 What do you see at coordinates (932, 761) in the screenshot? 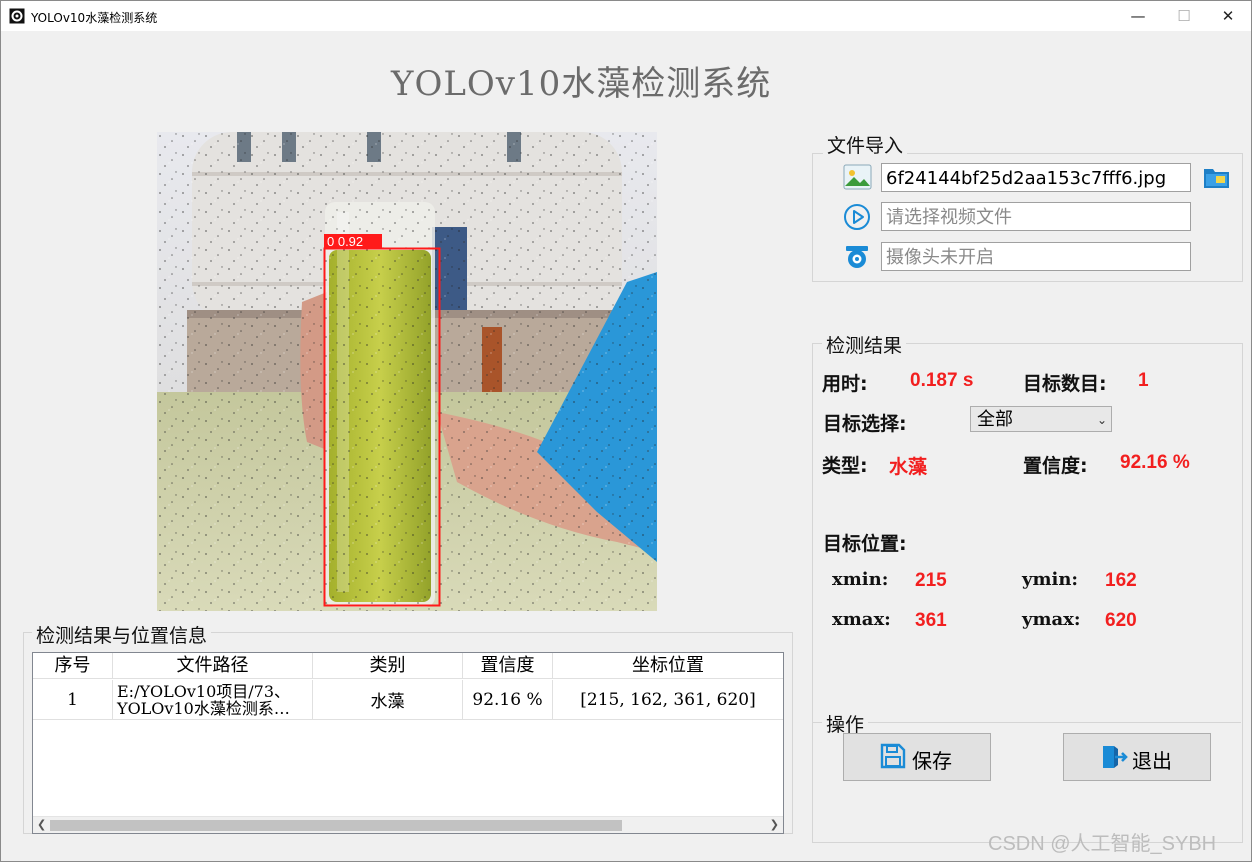
I see `save-button-label: 保存` at bounding box center [932, 761].